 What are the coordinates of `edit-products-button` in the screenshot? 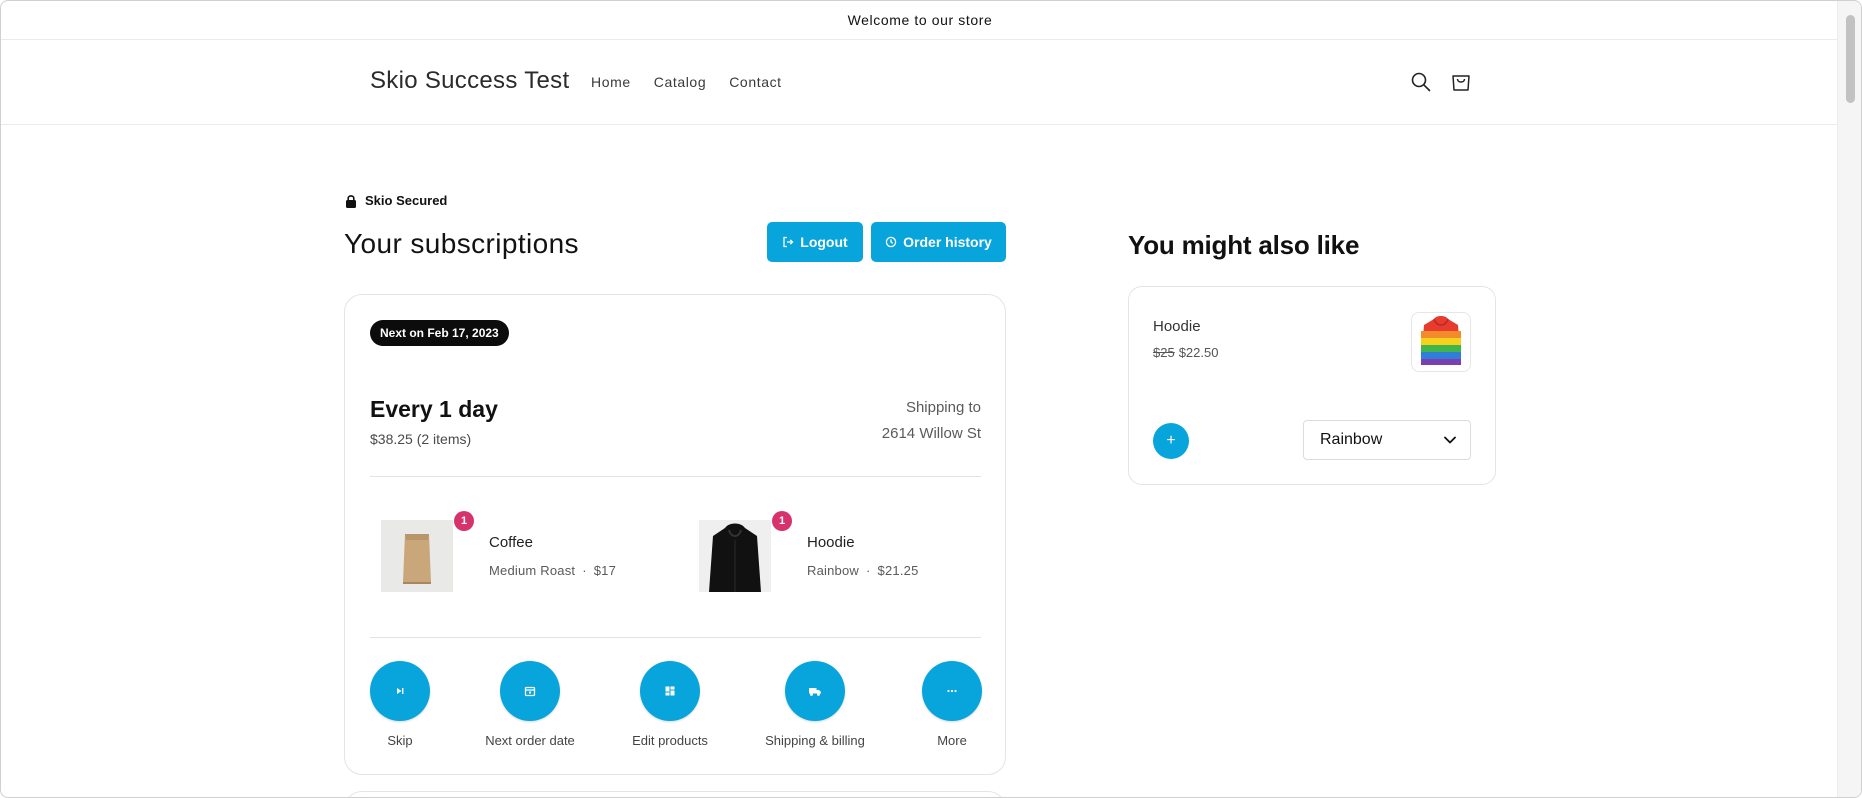 It's located at (670, 691).